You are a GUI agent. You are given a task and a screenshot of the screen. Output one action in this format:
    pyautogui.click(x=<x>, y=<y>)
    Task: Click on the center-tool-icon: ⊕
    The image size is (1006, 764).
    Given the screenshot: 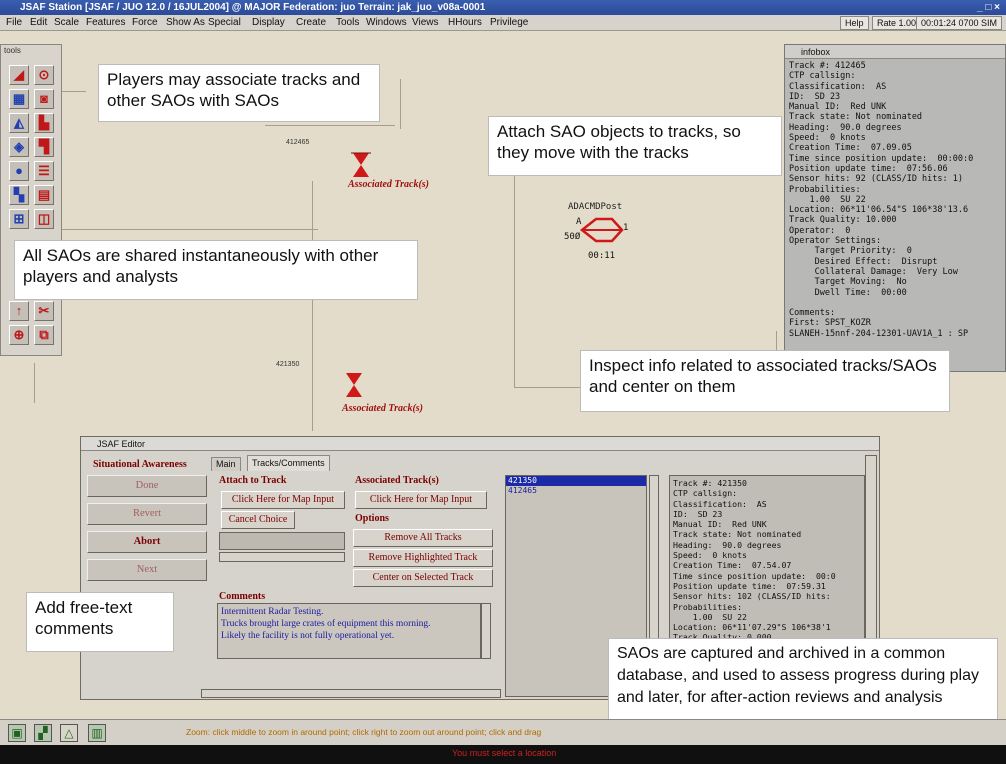 What is the action you would take?
    pyautogui.click(x=19, y=335)
    